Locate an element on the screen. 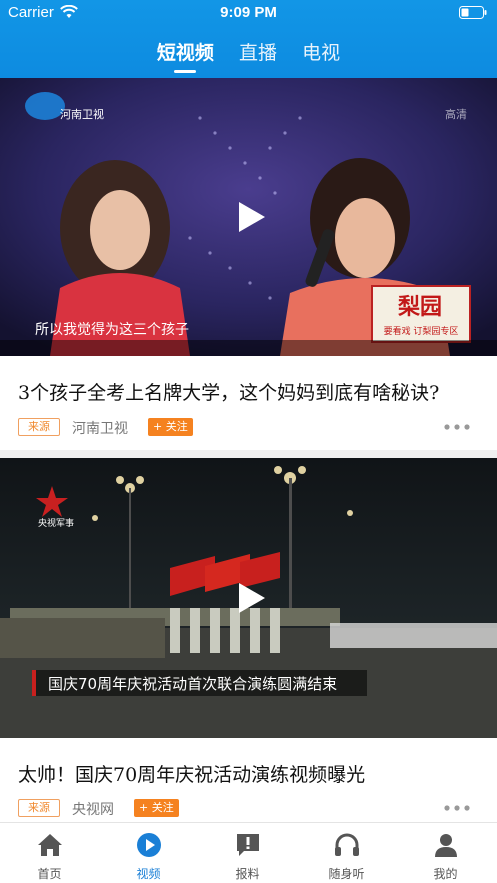 This screenshot has width=497, height=883. source-name: 河南卫视 is located at coordinates (100, 428).